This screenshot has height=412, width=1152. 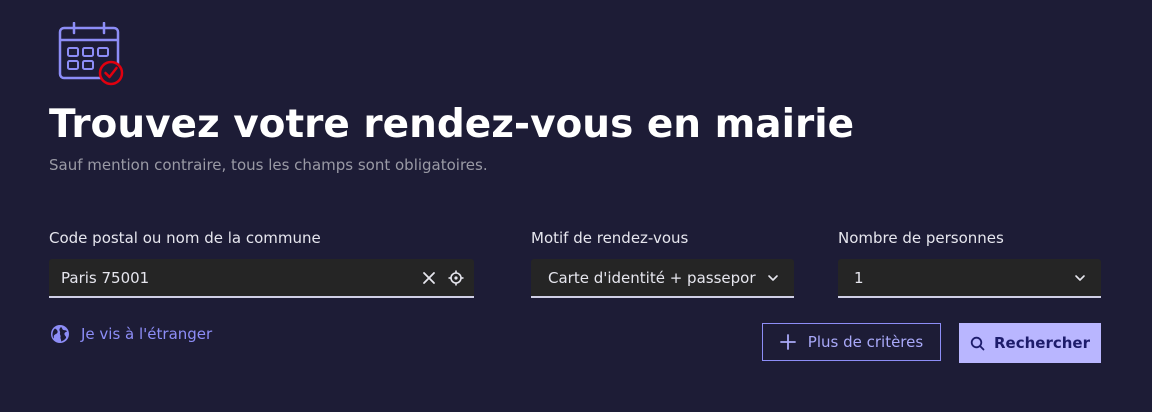 I want to click on abroad-link-label: Je vis à l'étranger, so click(x=146, y=334).